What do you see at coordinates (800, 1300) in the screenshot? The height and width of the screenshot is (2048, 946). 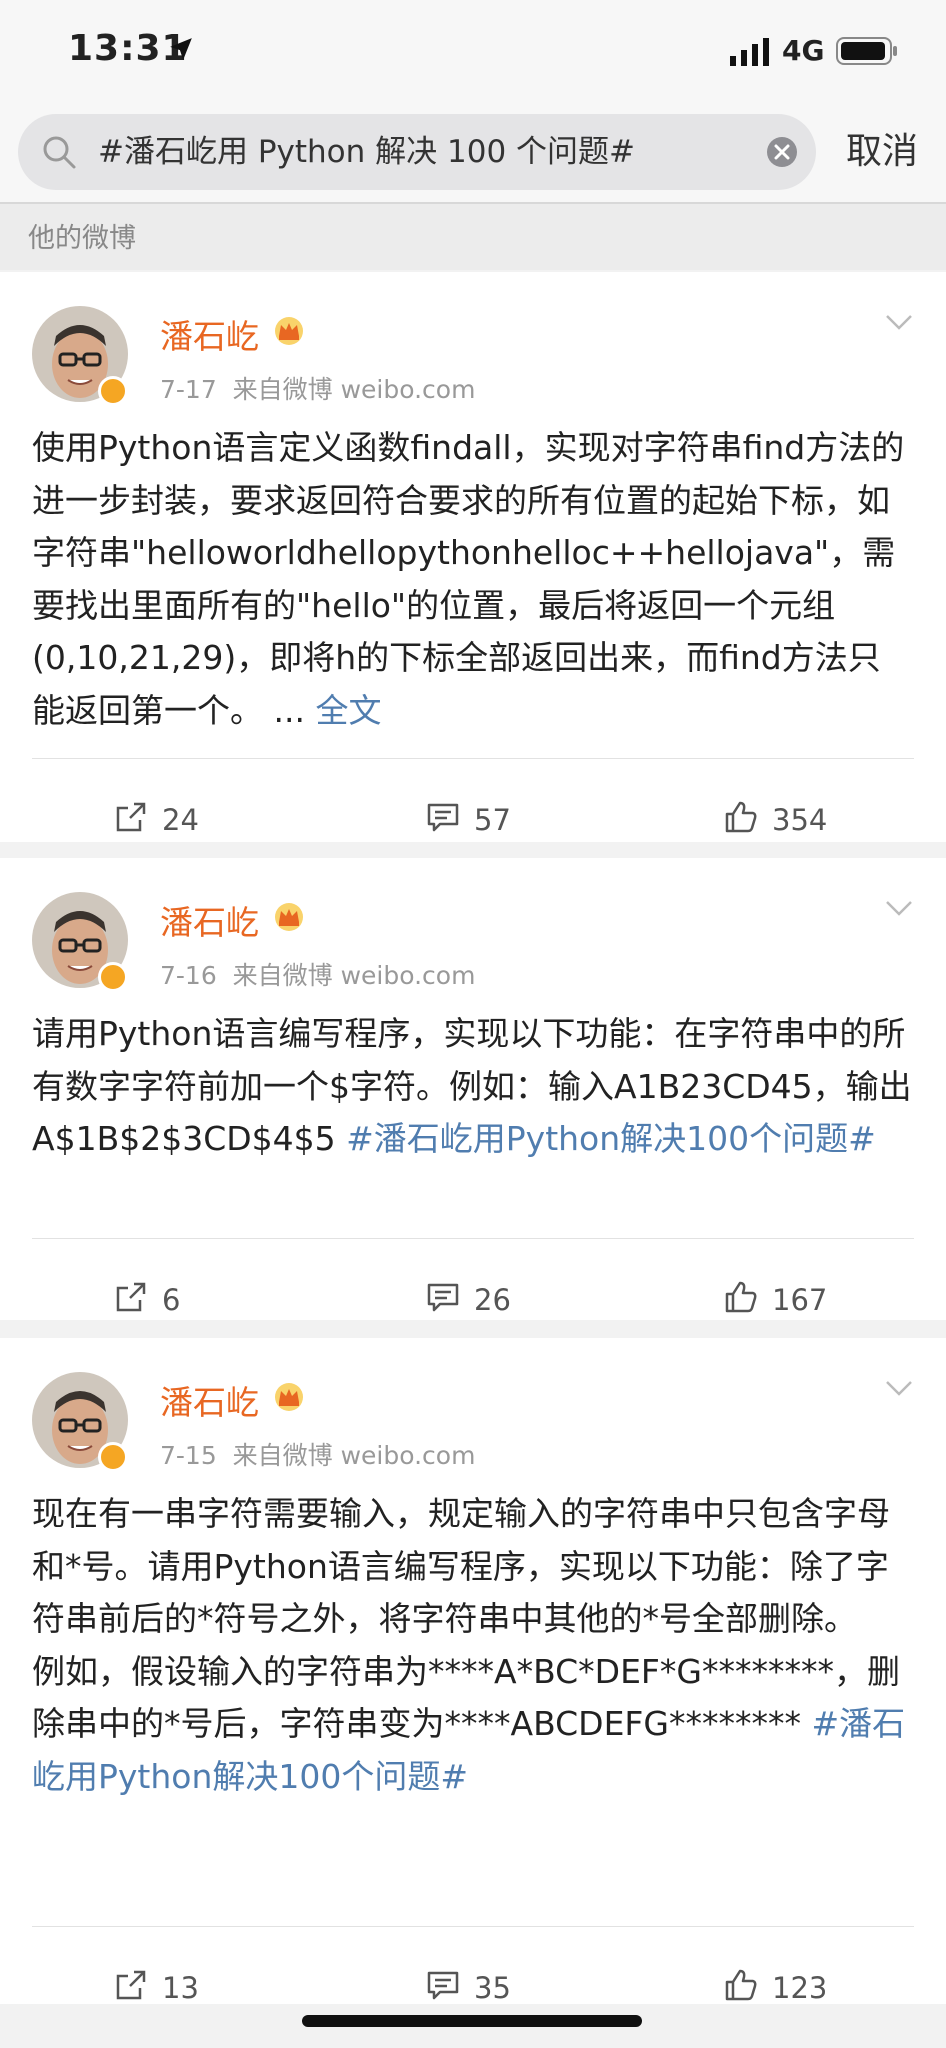 I see `like-count: 167` at bounding box center [800, 1300].